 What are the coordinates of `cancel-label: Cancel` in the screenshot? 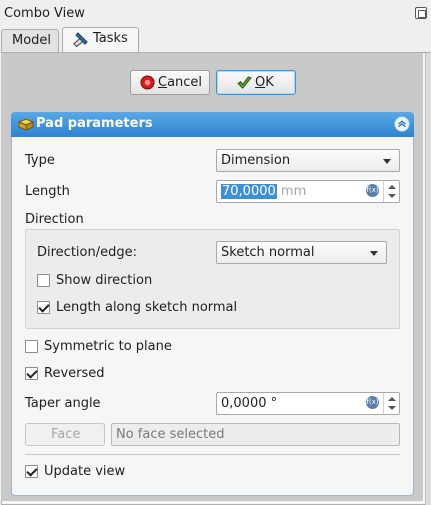 It's located at (180, 82).